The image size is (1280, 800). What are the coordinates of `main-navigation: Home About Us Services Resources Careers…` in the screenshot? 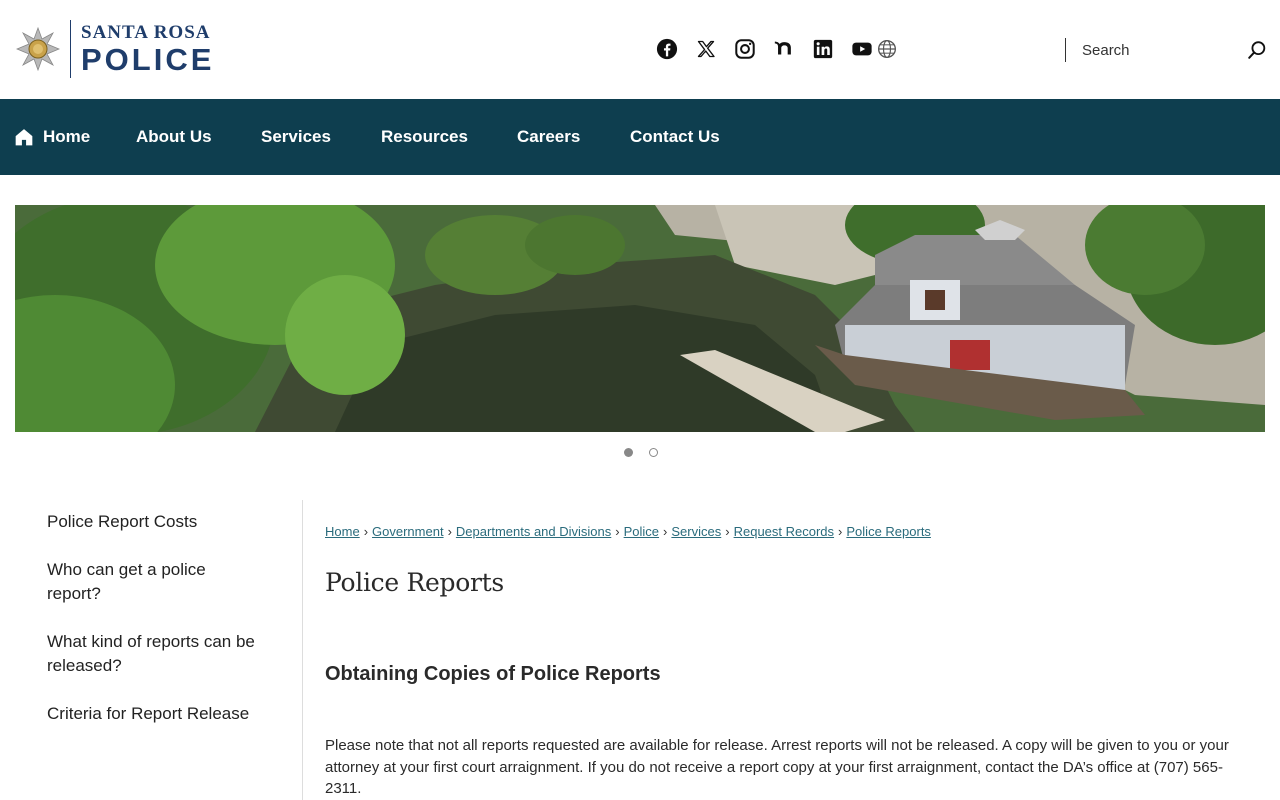 It's located at (640, 137).